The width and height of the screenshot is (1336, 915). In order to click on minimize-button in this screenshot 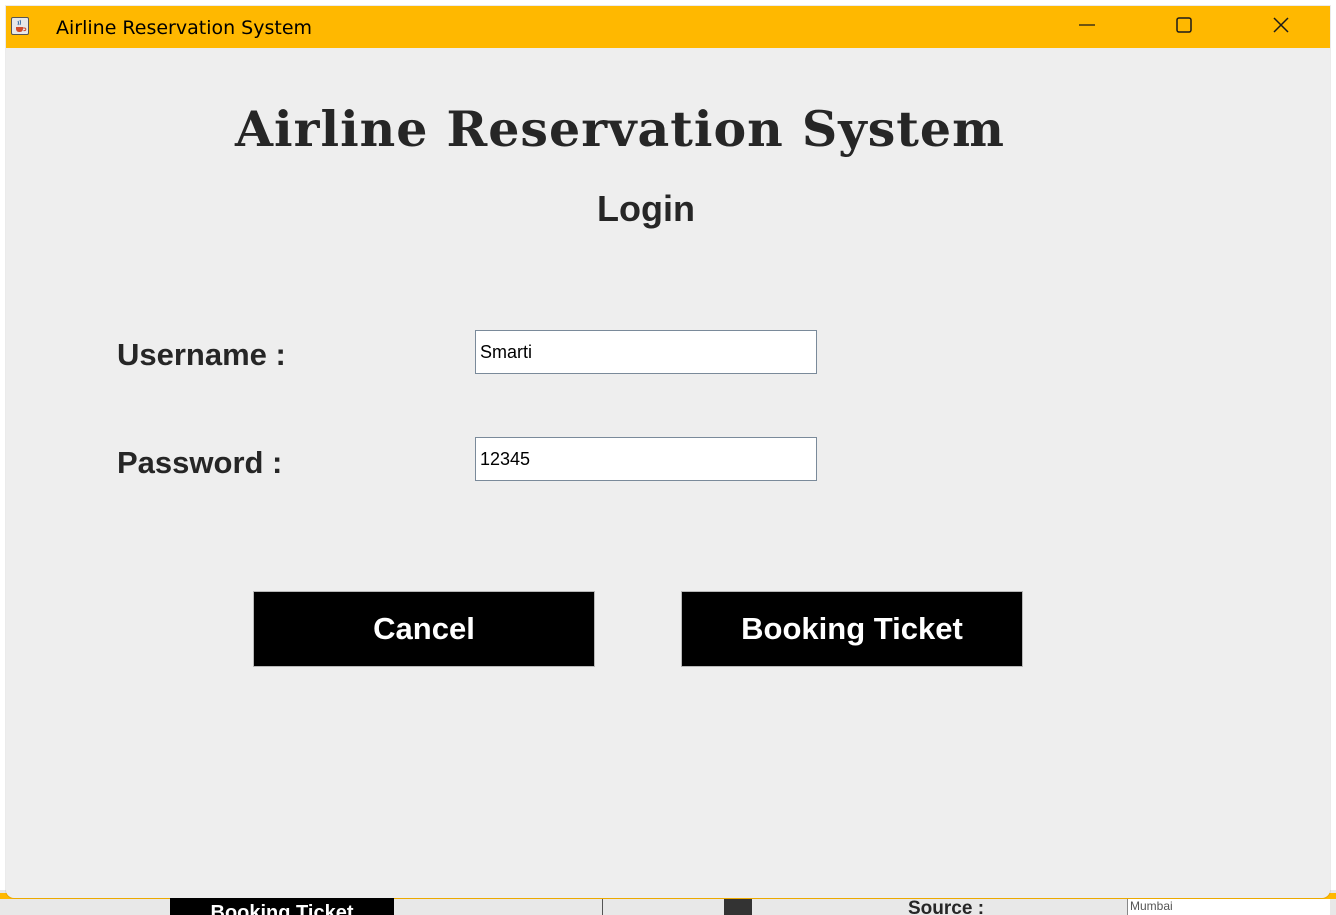, I will do `click(1087, 27)`.